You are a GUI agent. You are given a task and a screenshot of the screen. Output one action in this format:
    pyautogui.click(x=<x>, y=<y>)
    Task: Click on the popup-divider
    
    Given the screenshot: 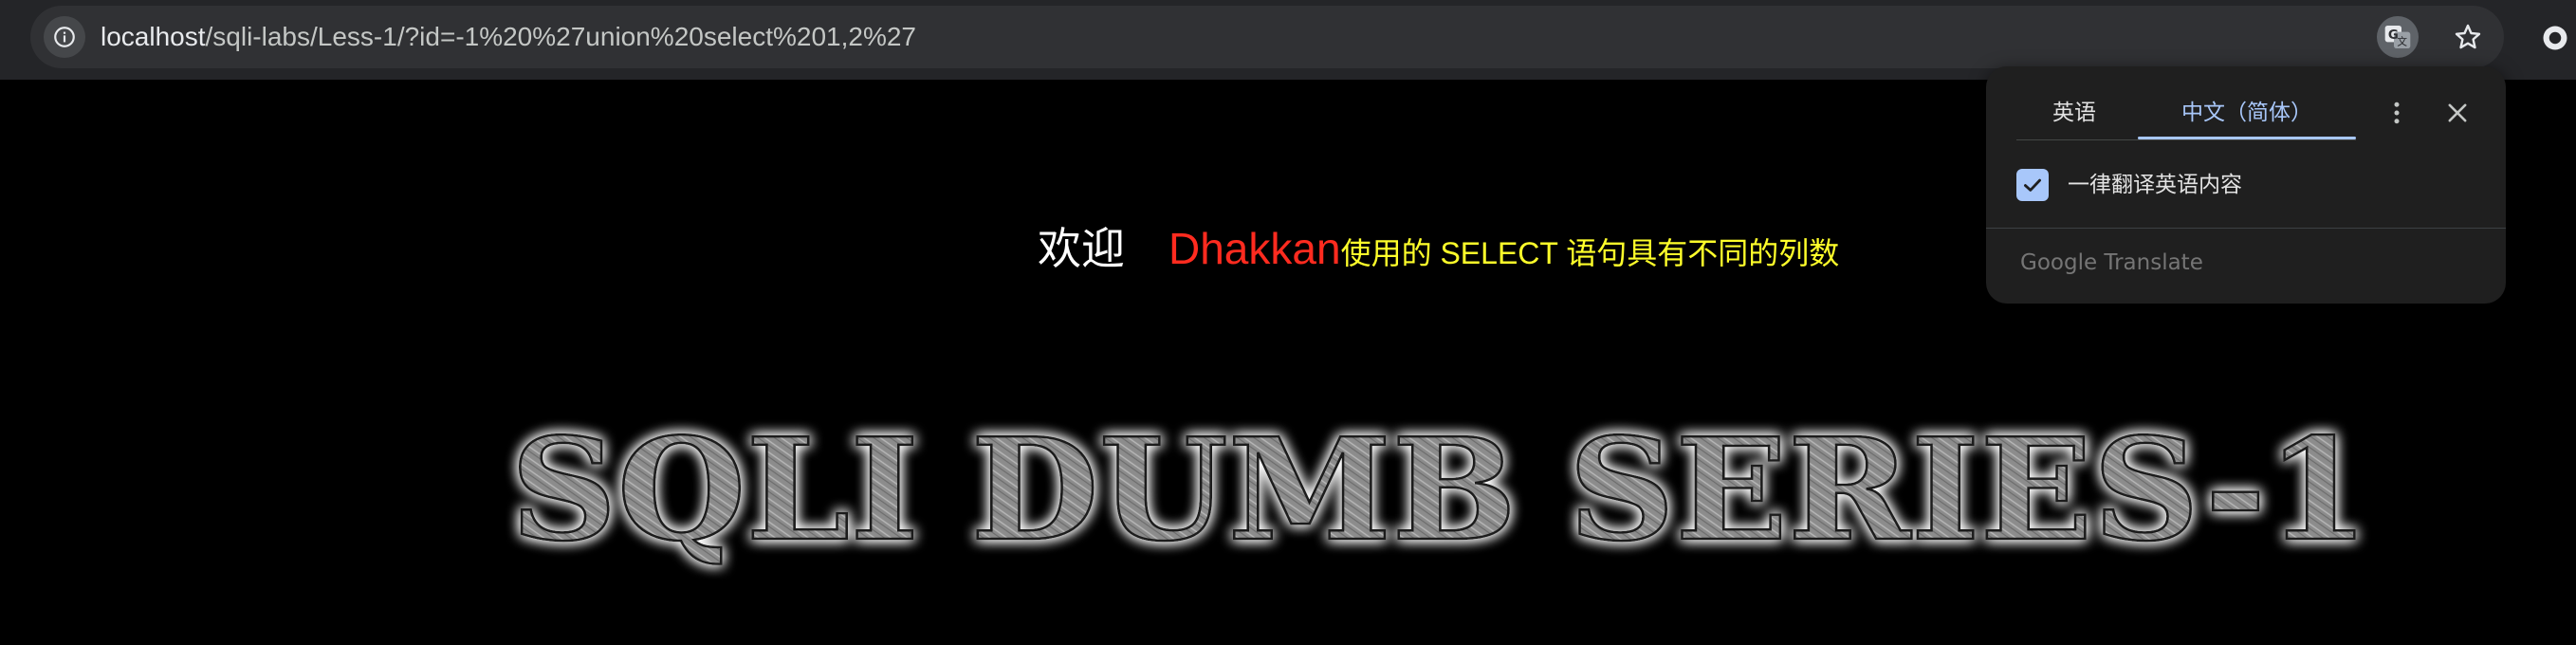 What is the action you would take?
    pyautogui.click(x=2246, y=228)
    